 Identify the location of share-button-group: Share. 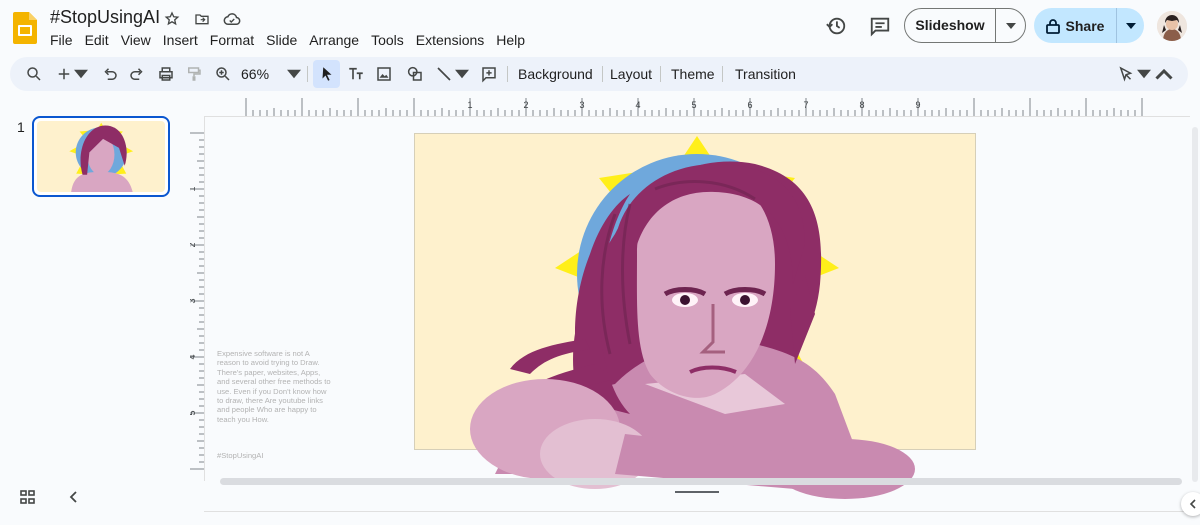
(1089, 25).